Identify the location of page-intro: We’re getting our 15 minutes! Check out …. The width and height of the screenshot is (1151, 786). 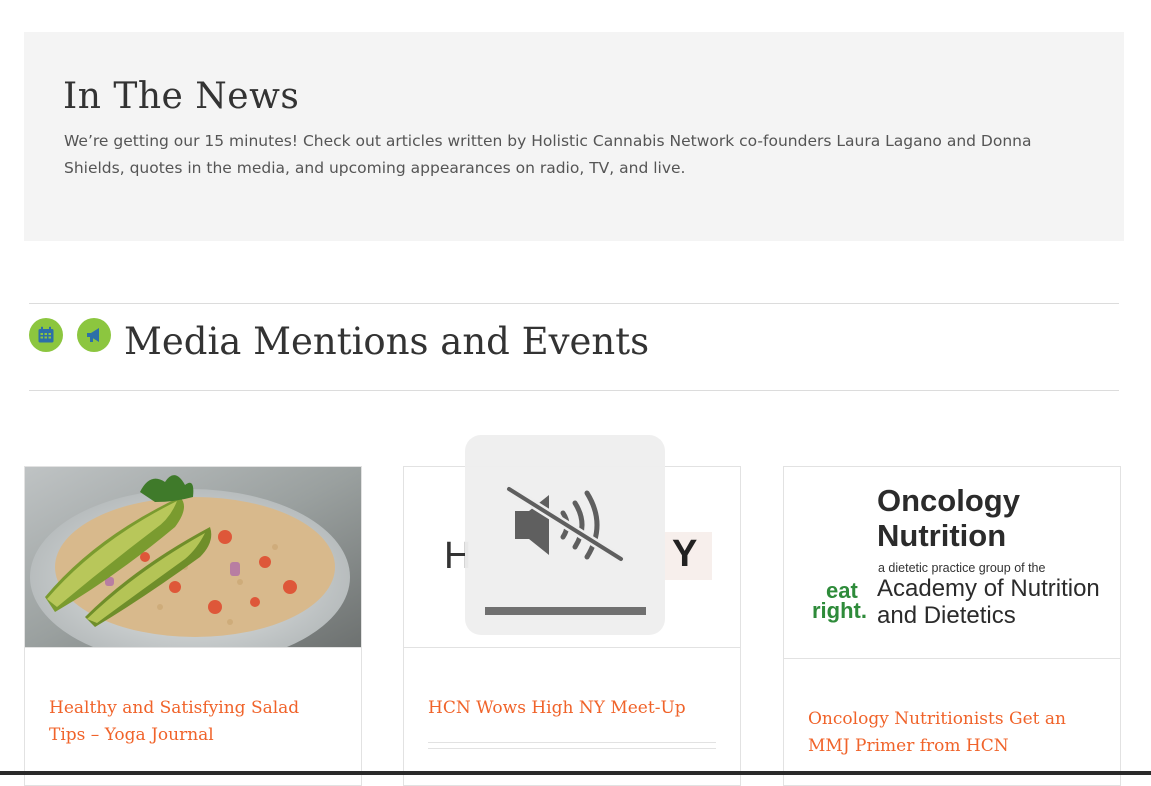
(548, 154).